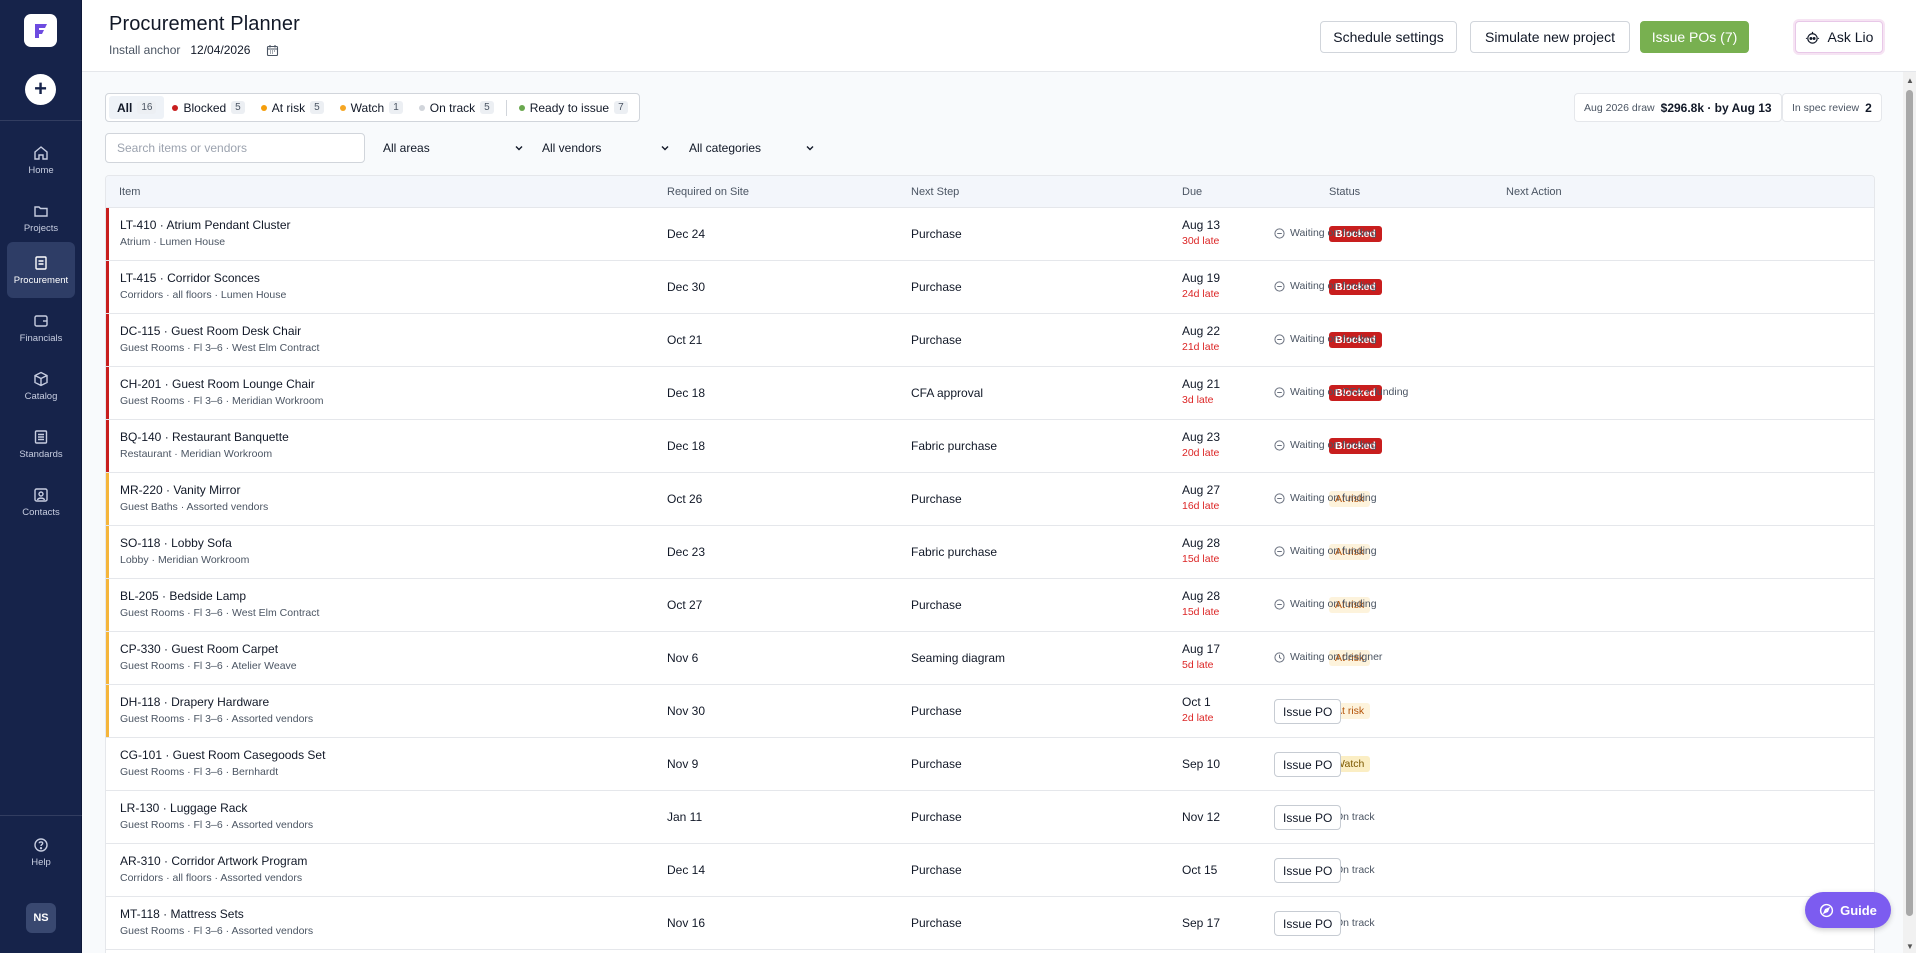 The width and height of the screenshot is (1916, 953). I want to click on vendors-dropdown: All vendors, so click(606, 148).